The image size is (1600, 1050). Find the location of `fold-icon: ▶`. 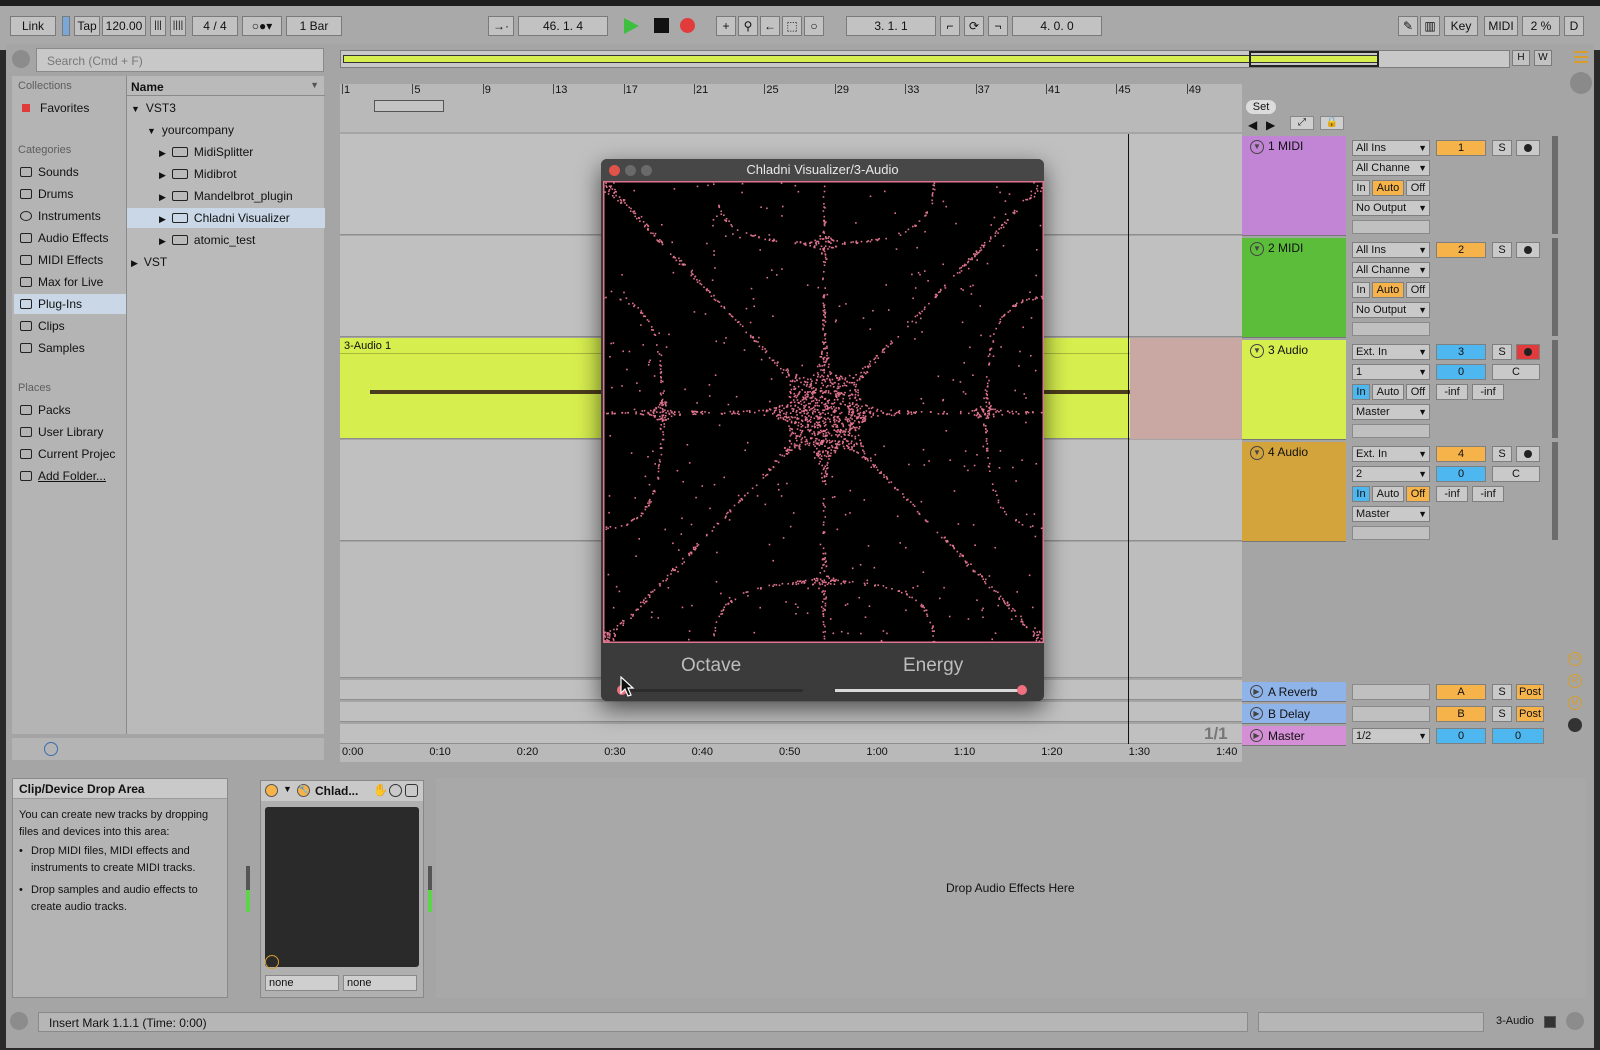

fold-icon: ▶ is located at coordinates (1256, 691).